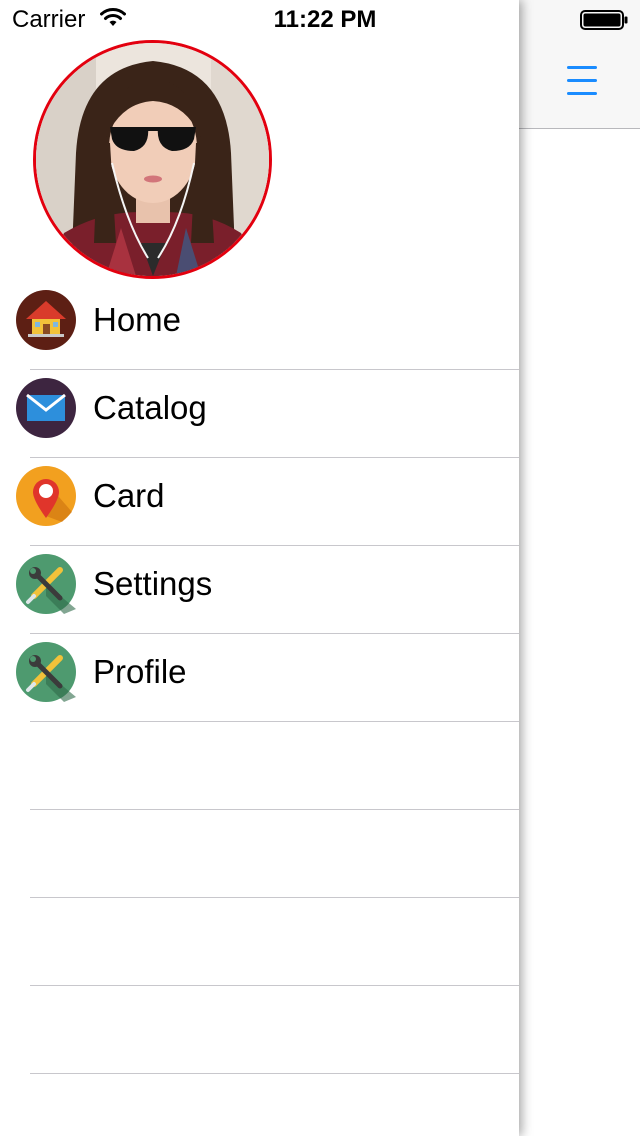  Describe the element at coordinates (604, 20) in the screenshot. I see `battery-icon` at that location.